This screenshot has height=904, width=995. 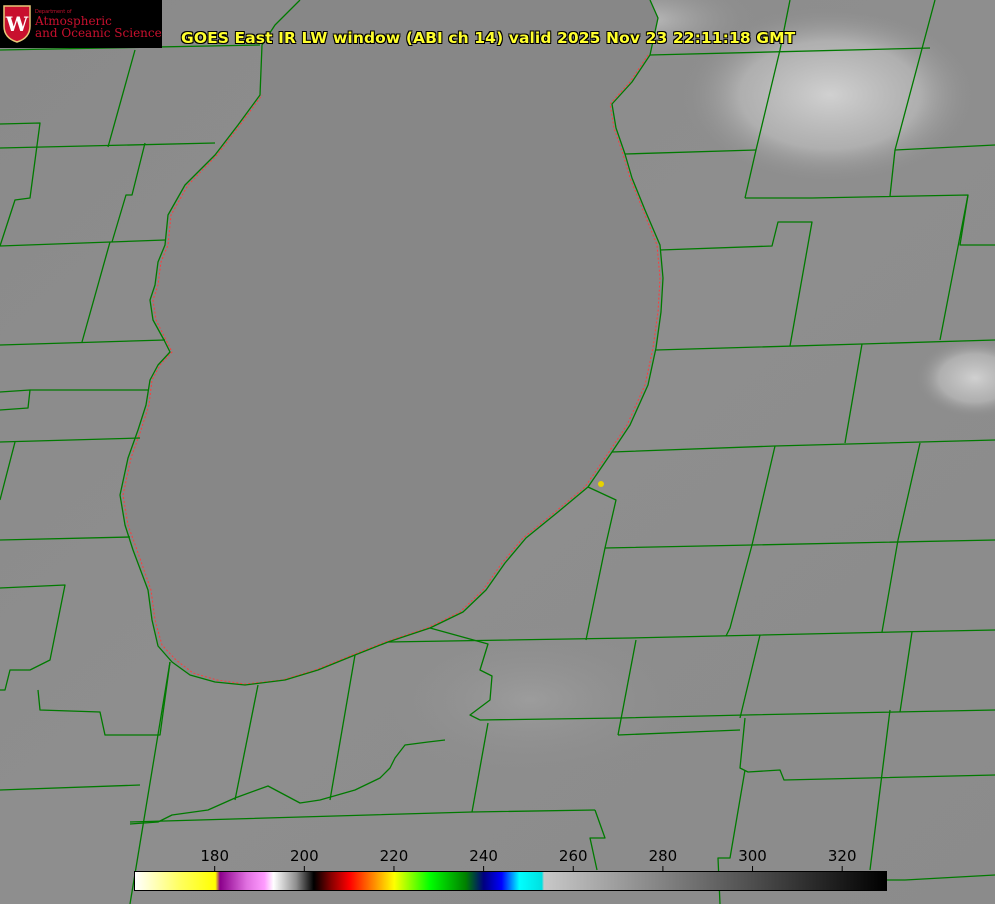 What do you see at coordinates (483, 856) in the screenshot?
I see `colorbar-tick-label: 240` at bounding box center [483, 856].